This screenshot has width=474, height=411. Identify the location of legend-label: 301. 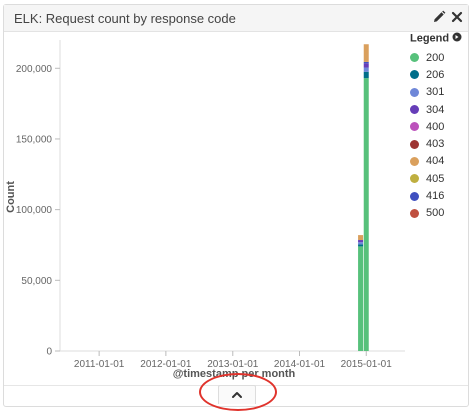
(435, 92).